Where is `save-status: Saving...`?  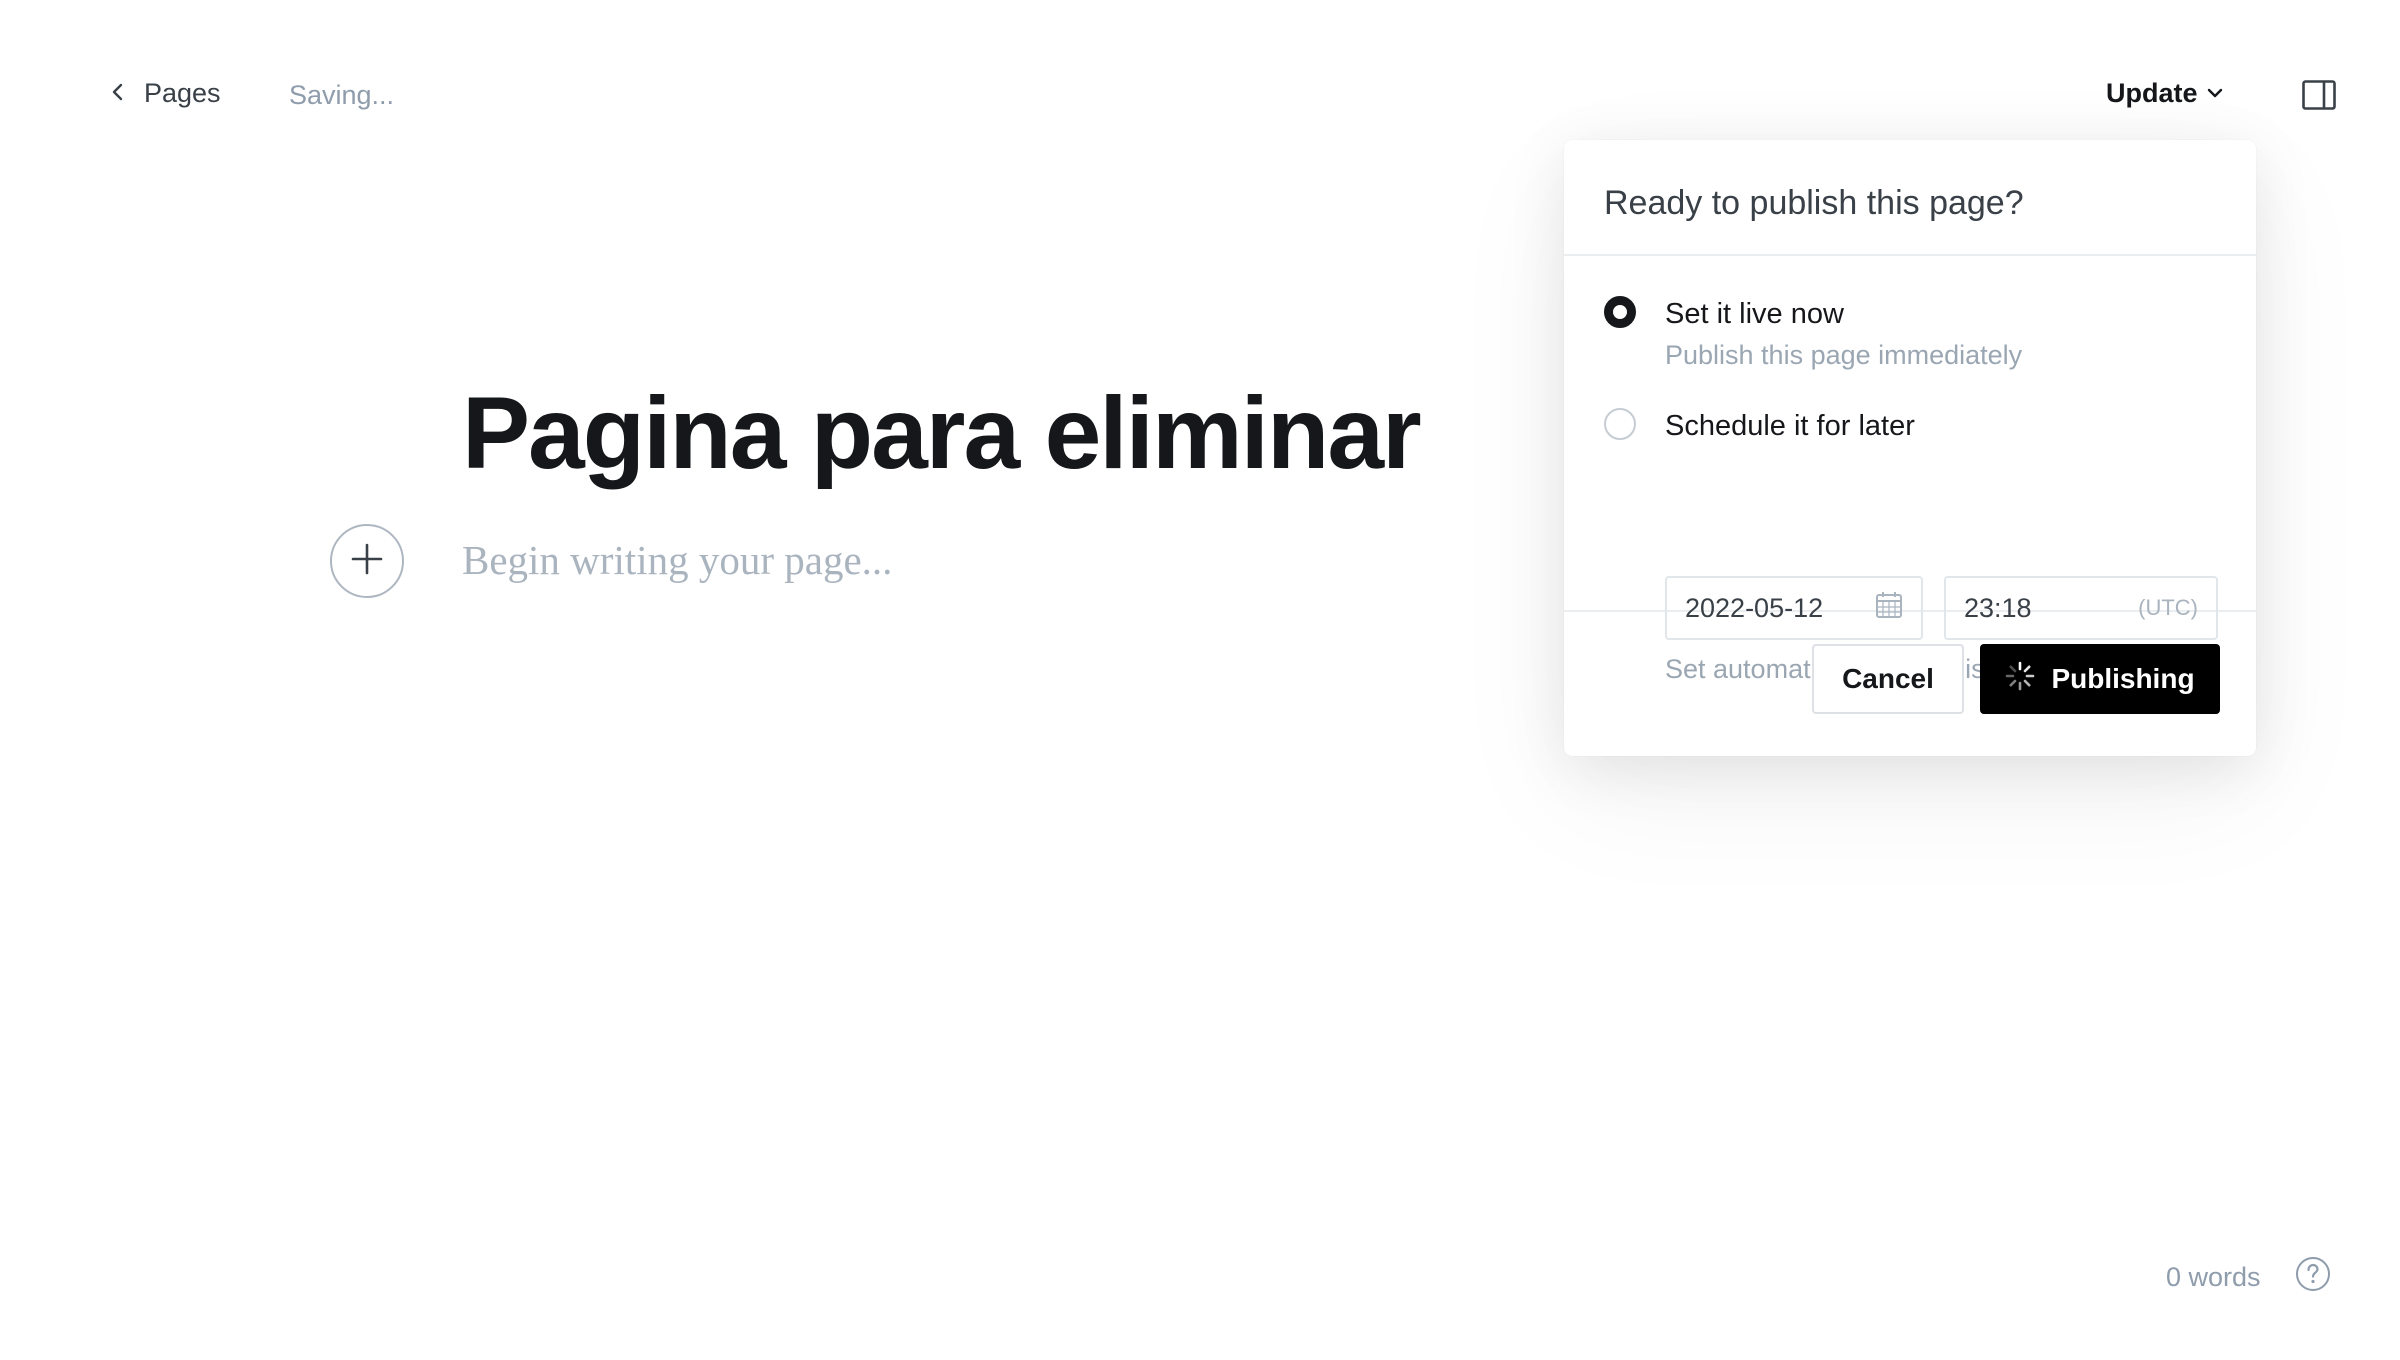 save-status: Saving... is located at coordinates (342, 95).